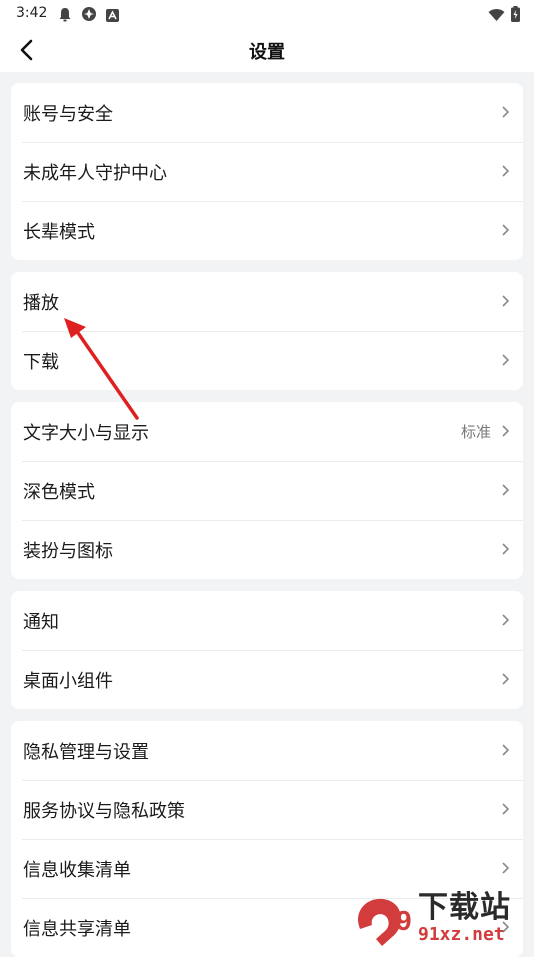 The width and height of the screenshot is (534, 957). What do you see at coordinates (41, 362) in the screenshot?
I see `item-label: 下载` at bounding box center [41, 362].